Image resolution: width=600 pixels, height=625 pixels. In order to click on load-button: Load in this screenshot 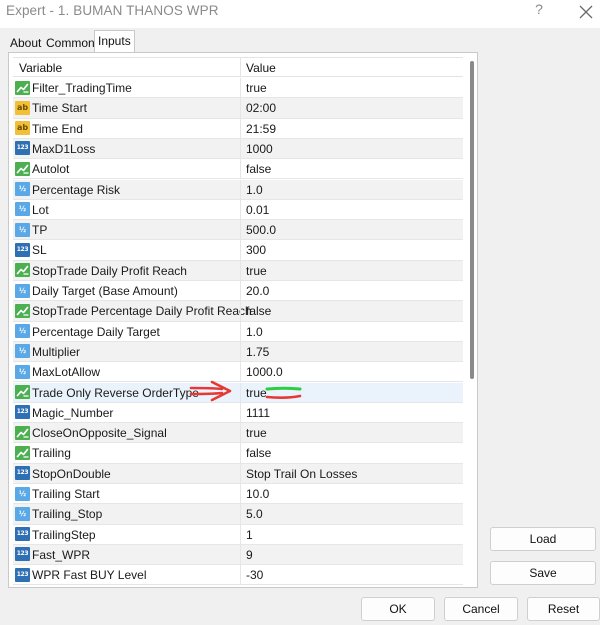, I will do `click(543, 539)`.